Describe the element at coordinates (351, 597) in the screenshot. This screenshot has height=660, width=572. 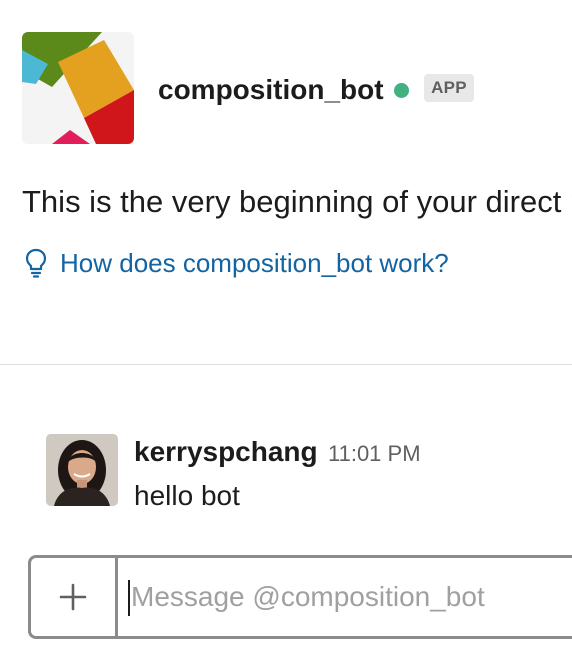
I see `message-input` at that location.